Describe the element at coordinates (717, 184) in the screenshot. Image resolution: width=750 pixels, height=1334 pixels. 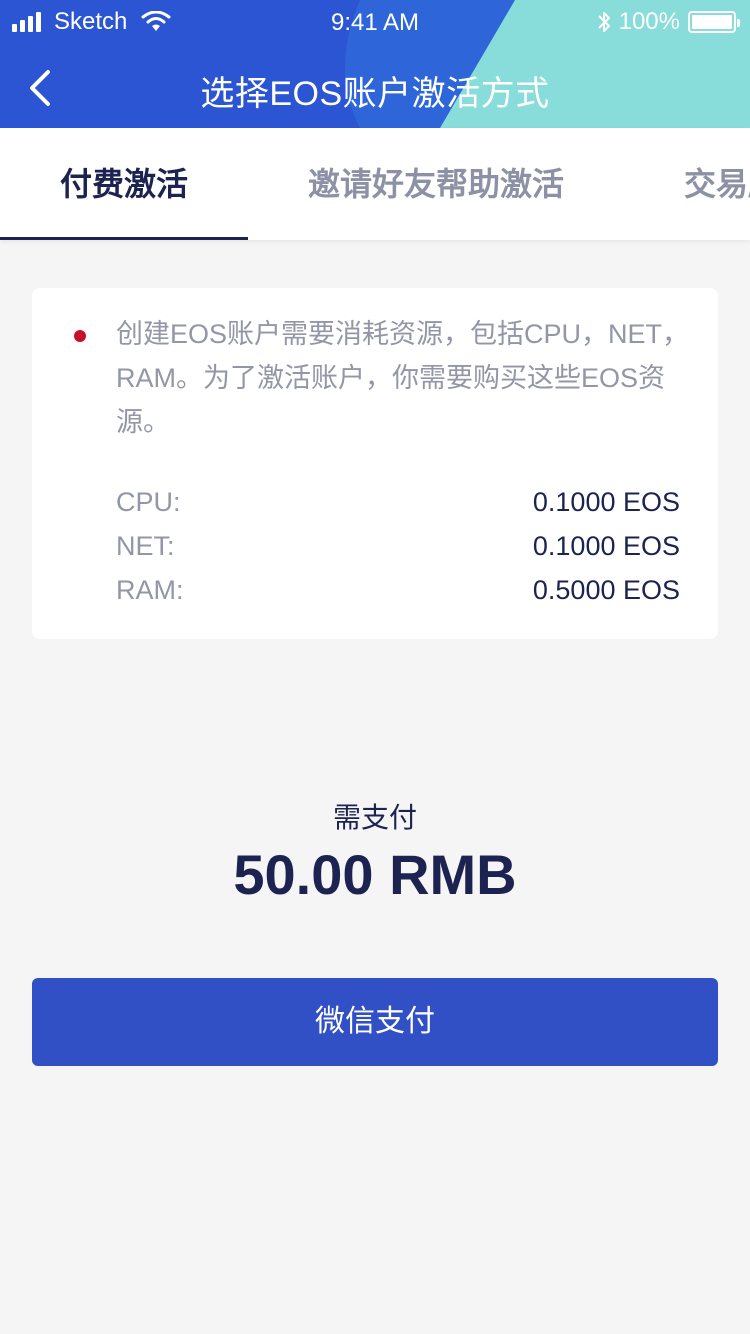
I see `tab-exchange: 交易所` at that location.